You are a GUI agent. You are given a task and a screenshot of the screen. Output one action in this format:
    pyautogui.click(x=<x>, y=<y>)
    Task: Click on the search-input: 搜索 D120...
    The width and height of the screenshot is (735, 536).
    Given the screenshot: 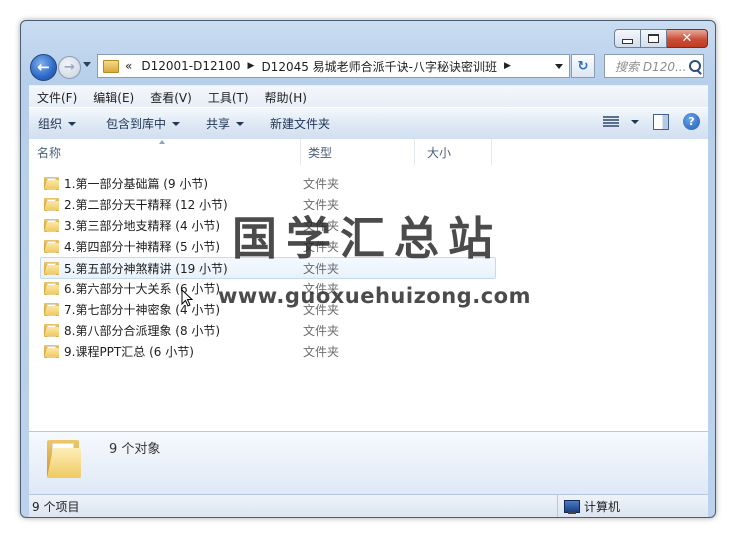 What is the action you would take?
    pyautogui.click(x=645, y=66)
    